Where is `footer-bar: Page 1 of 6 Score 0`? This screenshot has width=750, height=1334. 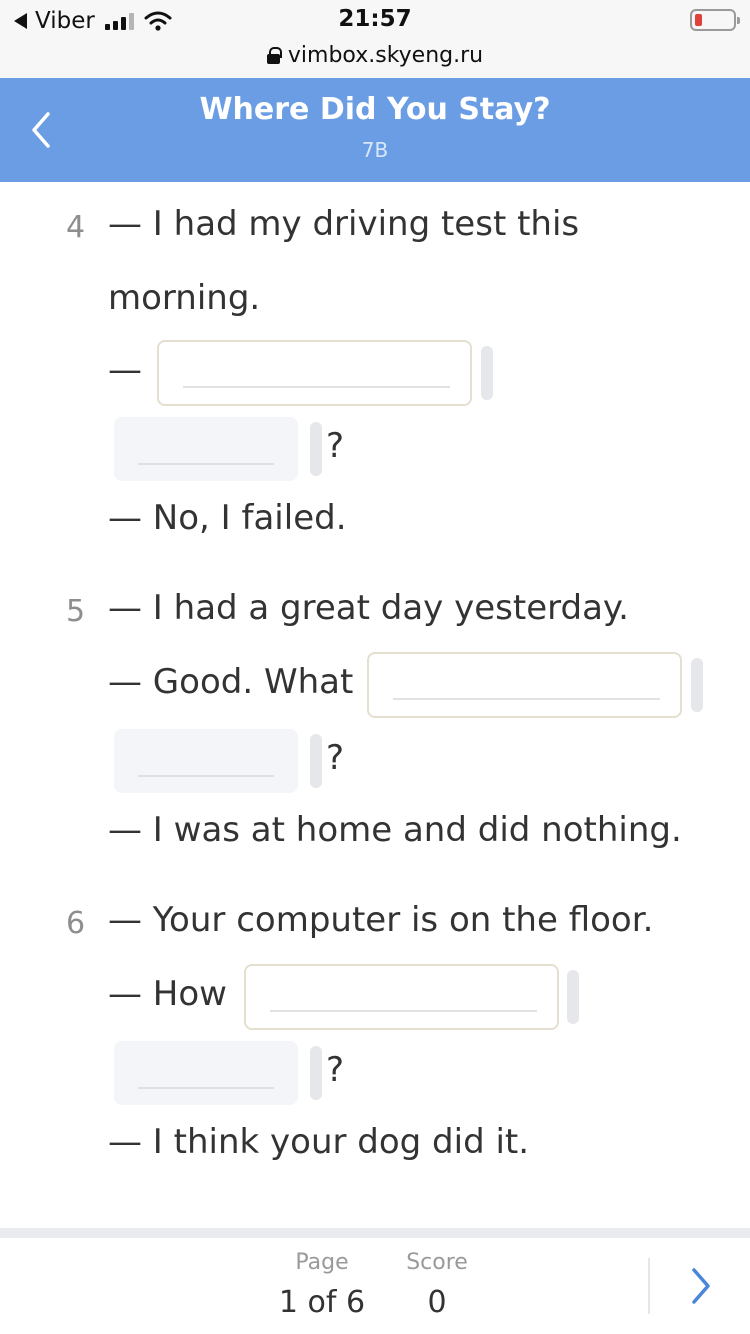 footer-bar: Page 1 of 6 Score 0 is located at coordinates (375, 1281).